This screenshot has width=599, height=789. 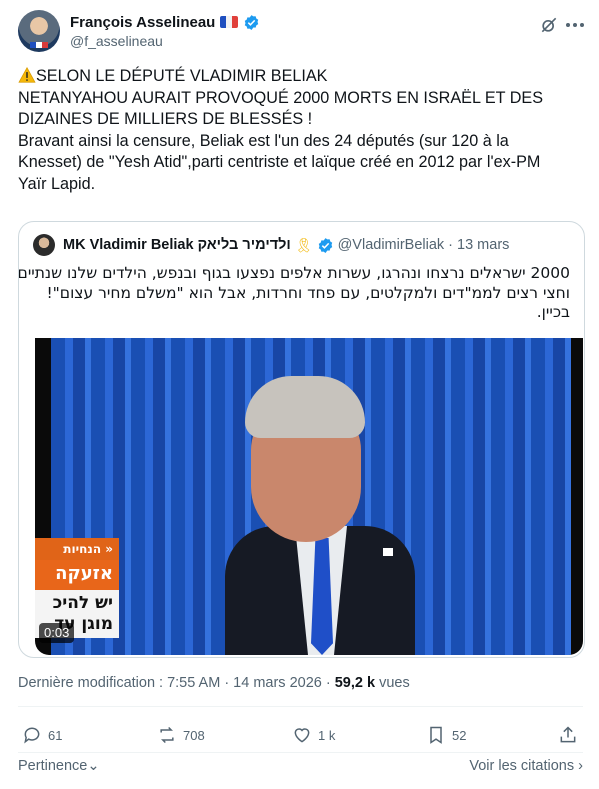 I want to click on author-name-line: François Asselineau, so click(x=165, y=22).